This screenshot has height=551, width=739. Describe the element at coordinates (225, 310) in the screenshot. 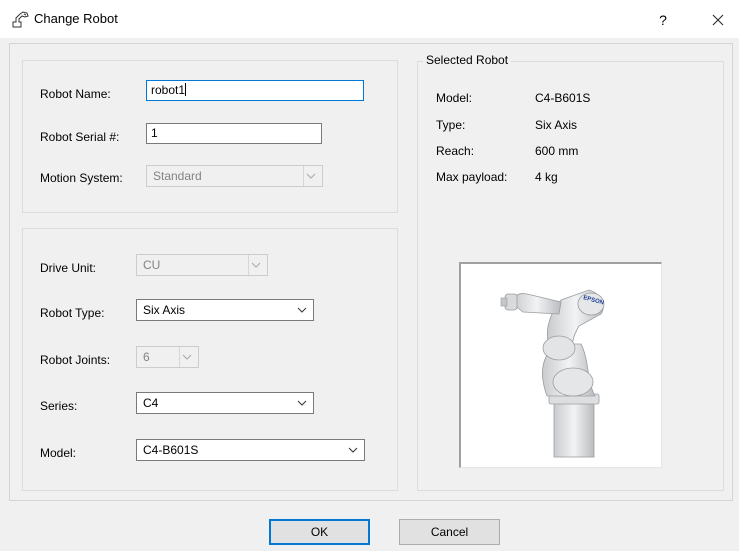

I see `robot-type-select: Six Axis` at that location.